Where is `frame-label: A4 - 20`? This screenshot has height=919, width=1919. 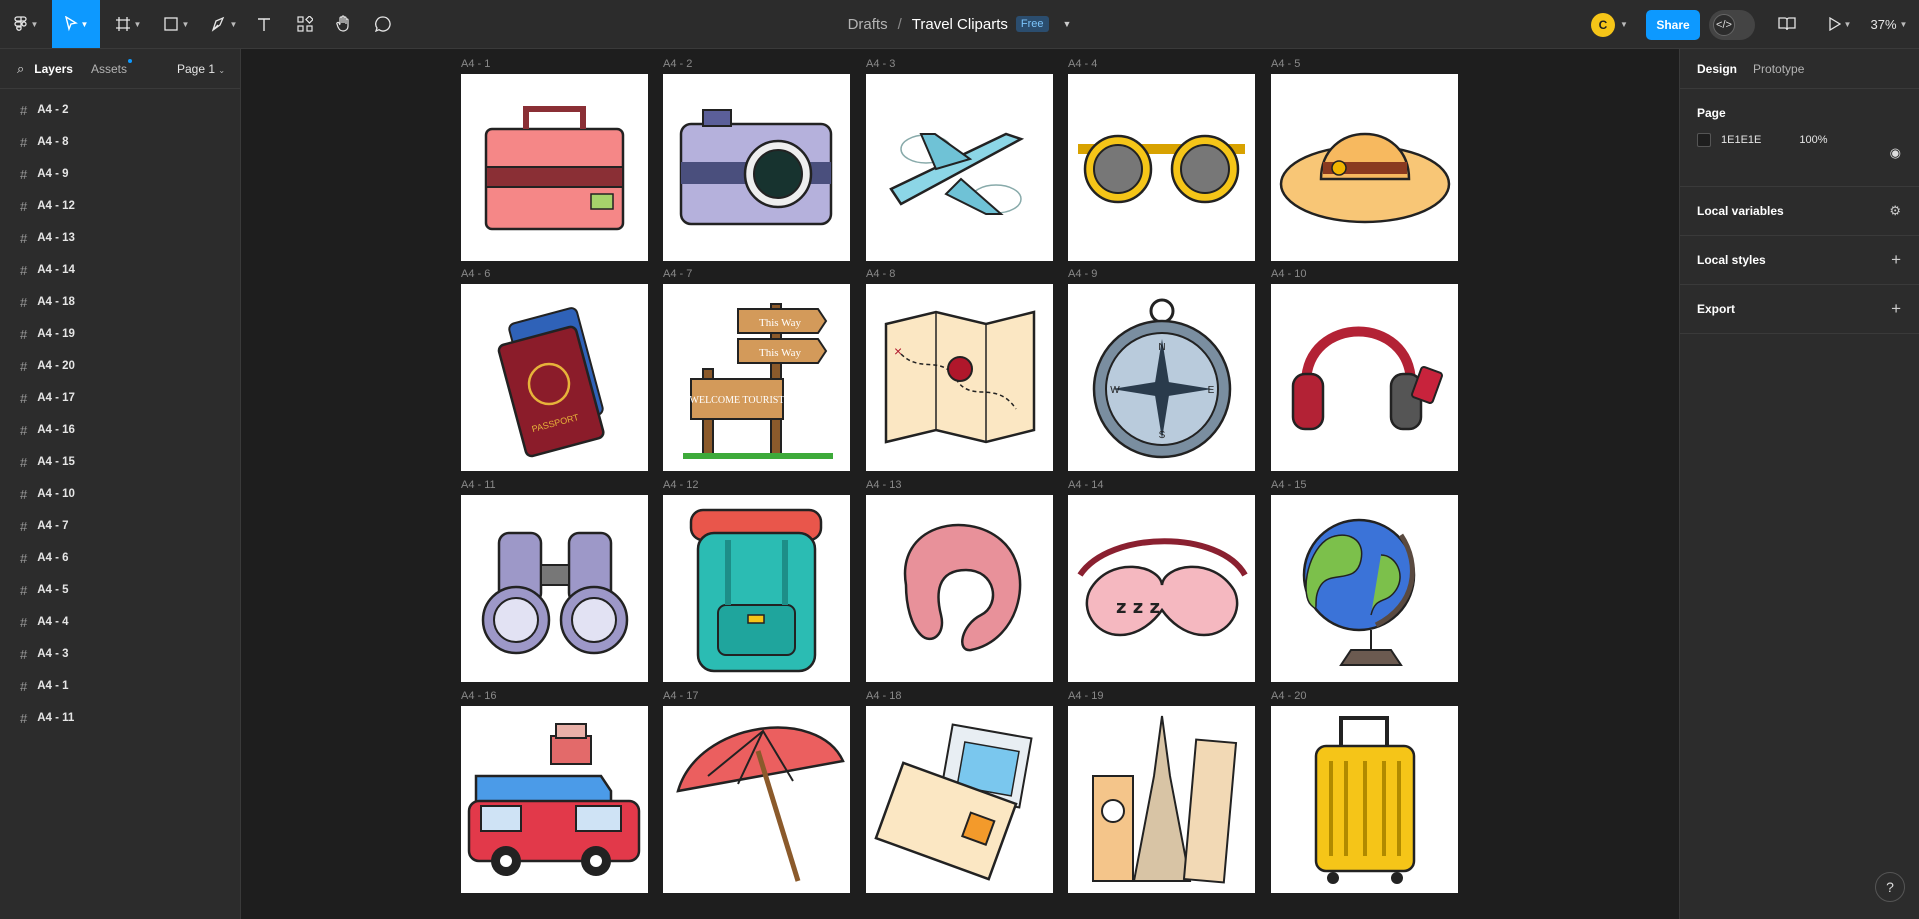
frame-label: A4 - 20 is located at coordinates (1288, 696).